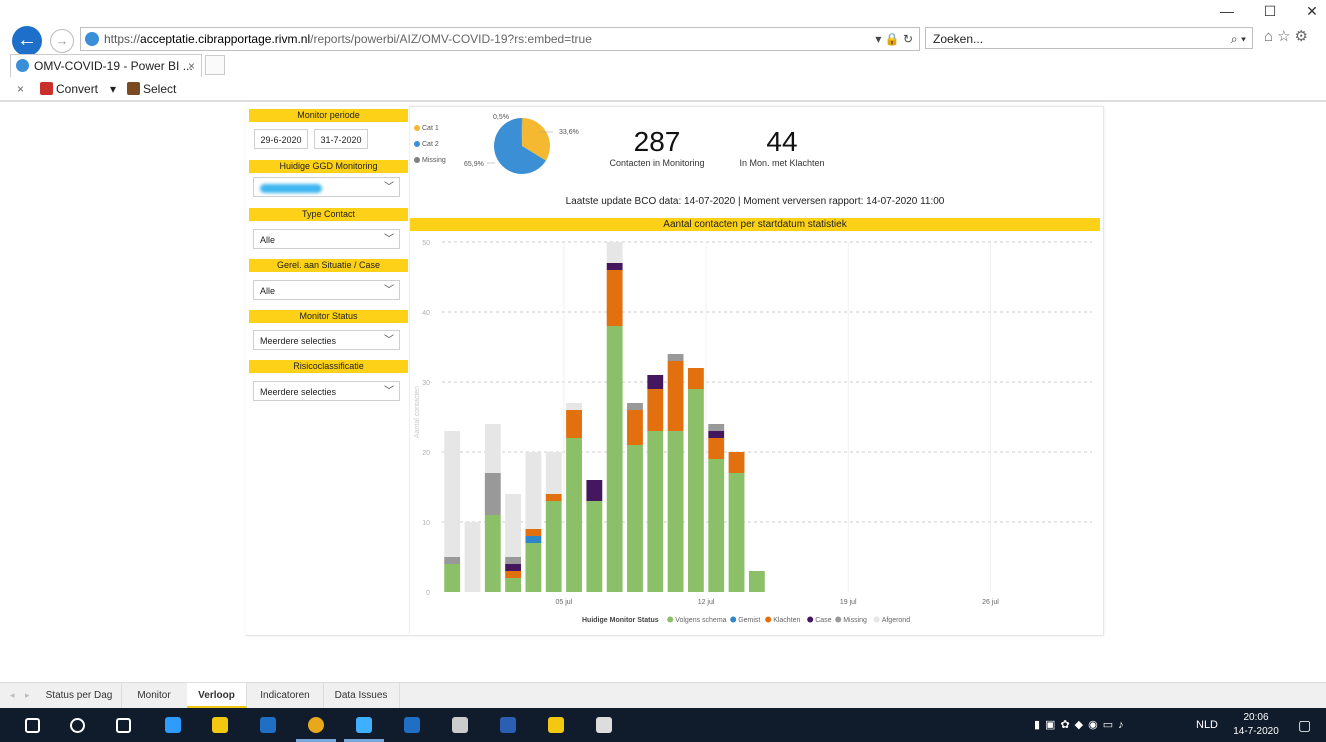 This screenshot has width=1326, height=742. Describe the element at coordinates (326, 187) in the screenshot. I see `ggd-monitoring-dropdown: ﹀` at that location.